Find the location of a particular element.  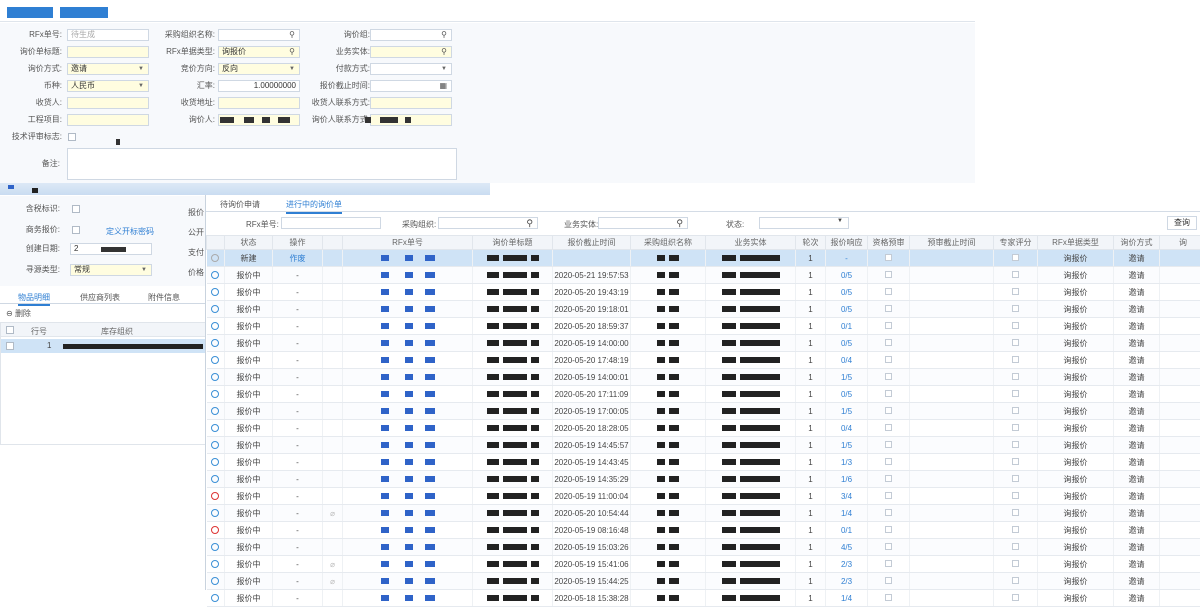

calendar-icon: ▦ is located at coordinates (443, 86).